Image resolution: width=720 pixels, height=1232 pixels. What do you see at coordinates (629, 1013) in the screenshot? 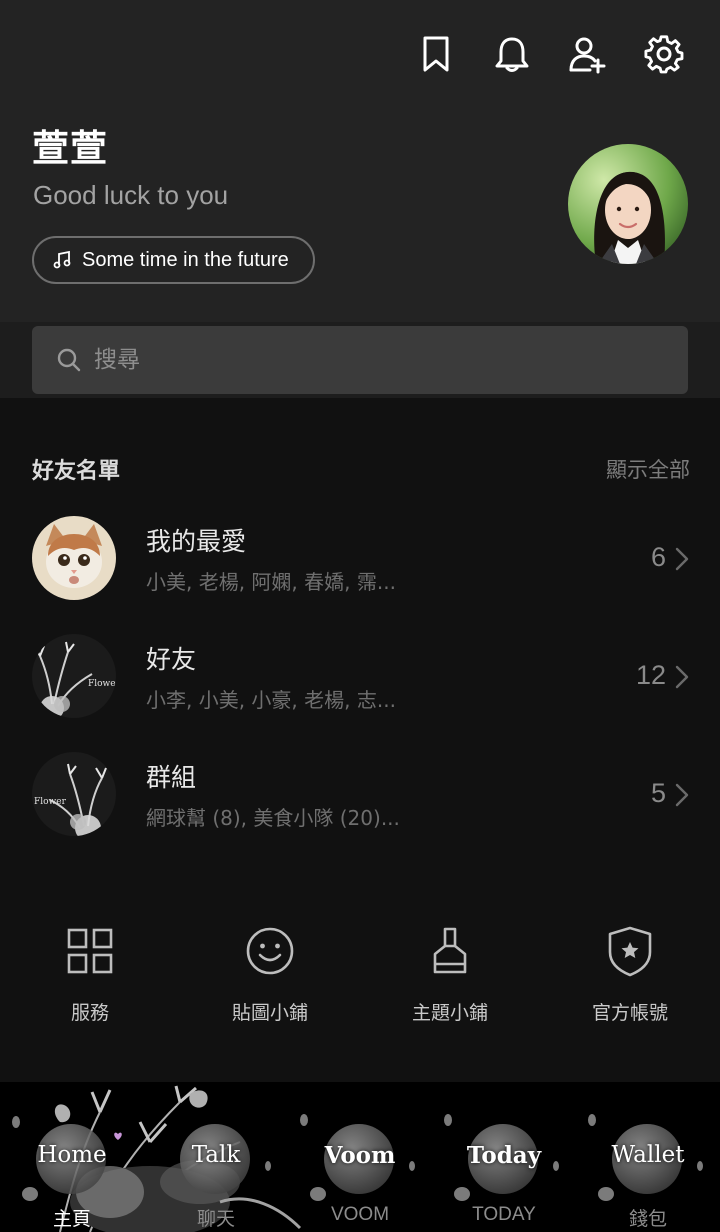
I see `service-label: 官方帳號` at bounding box center [629, 1013].